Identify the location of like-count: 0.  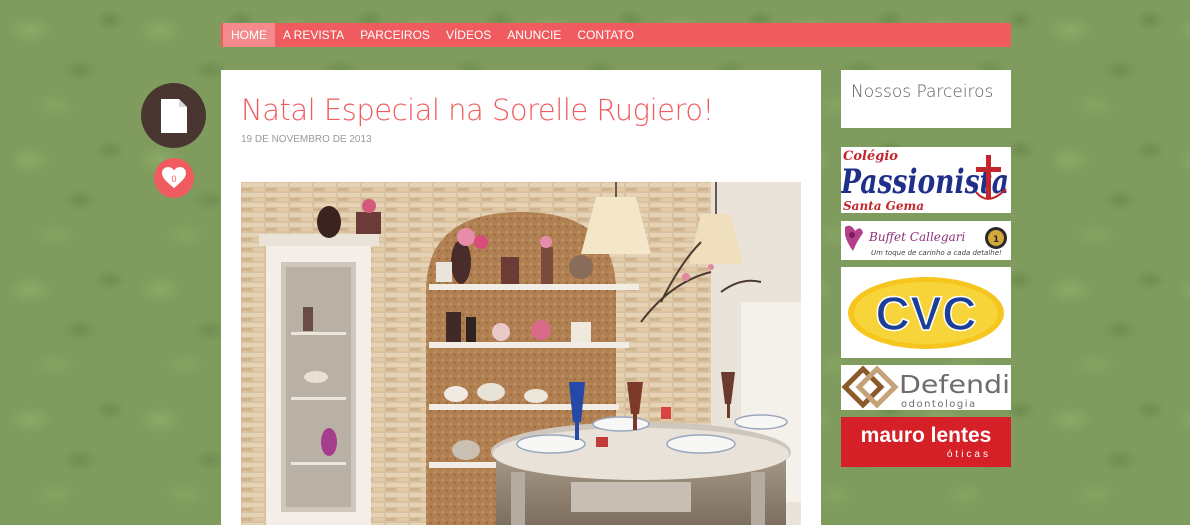
(174, 179).